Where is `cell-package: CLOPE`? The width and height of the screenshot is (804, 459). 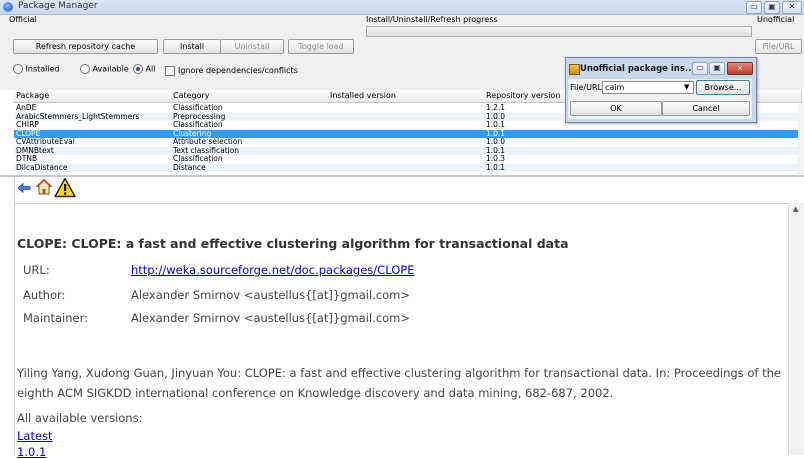
cell-package: CLOPE is located at coordinates (92, 133).